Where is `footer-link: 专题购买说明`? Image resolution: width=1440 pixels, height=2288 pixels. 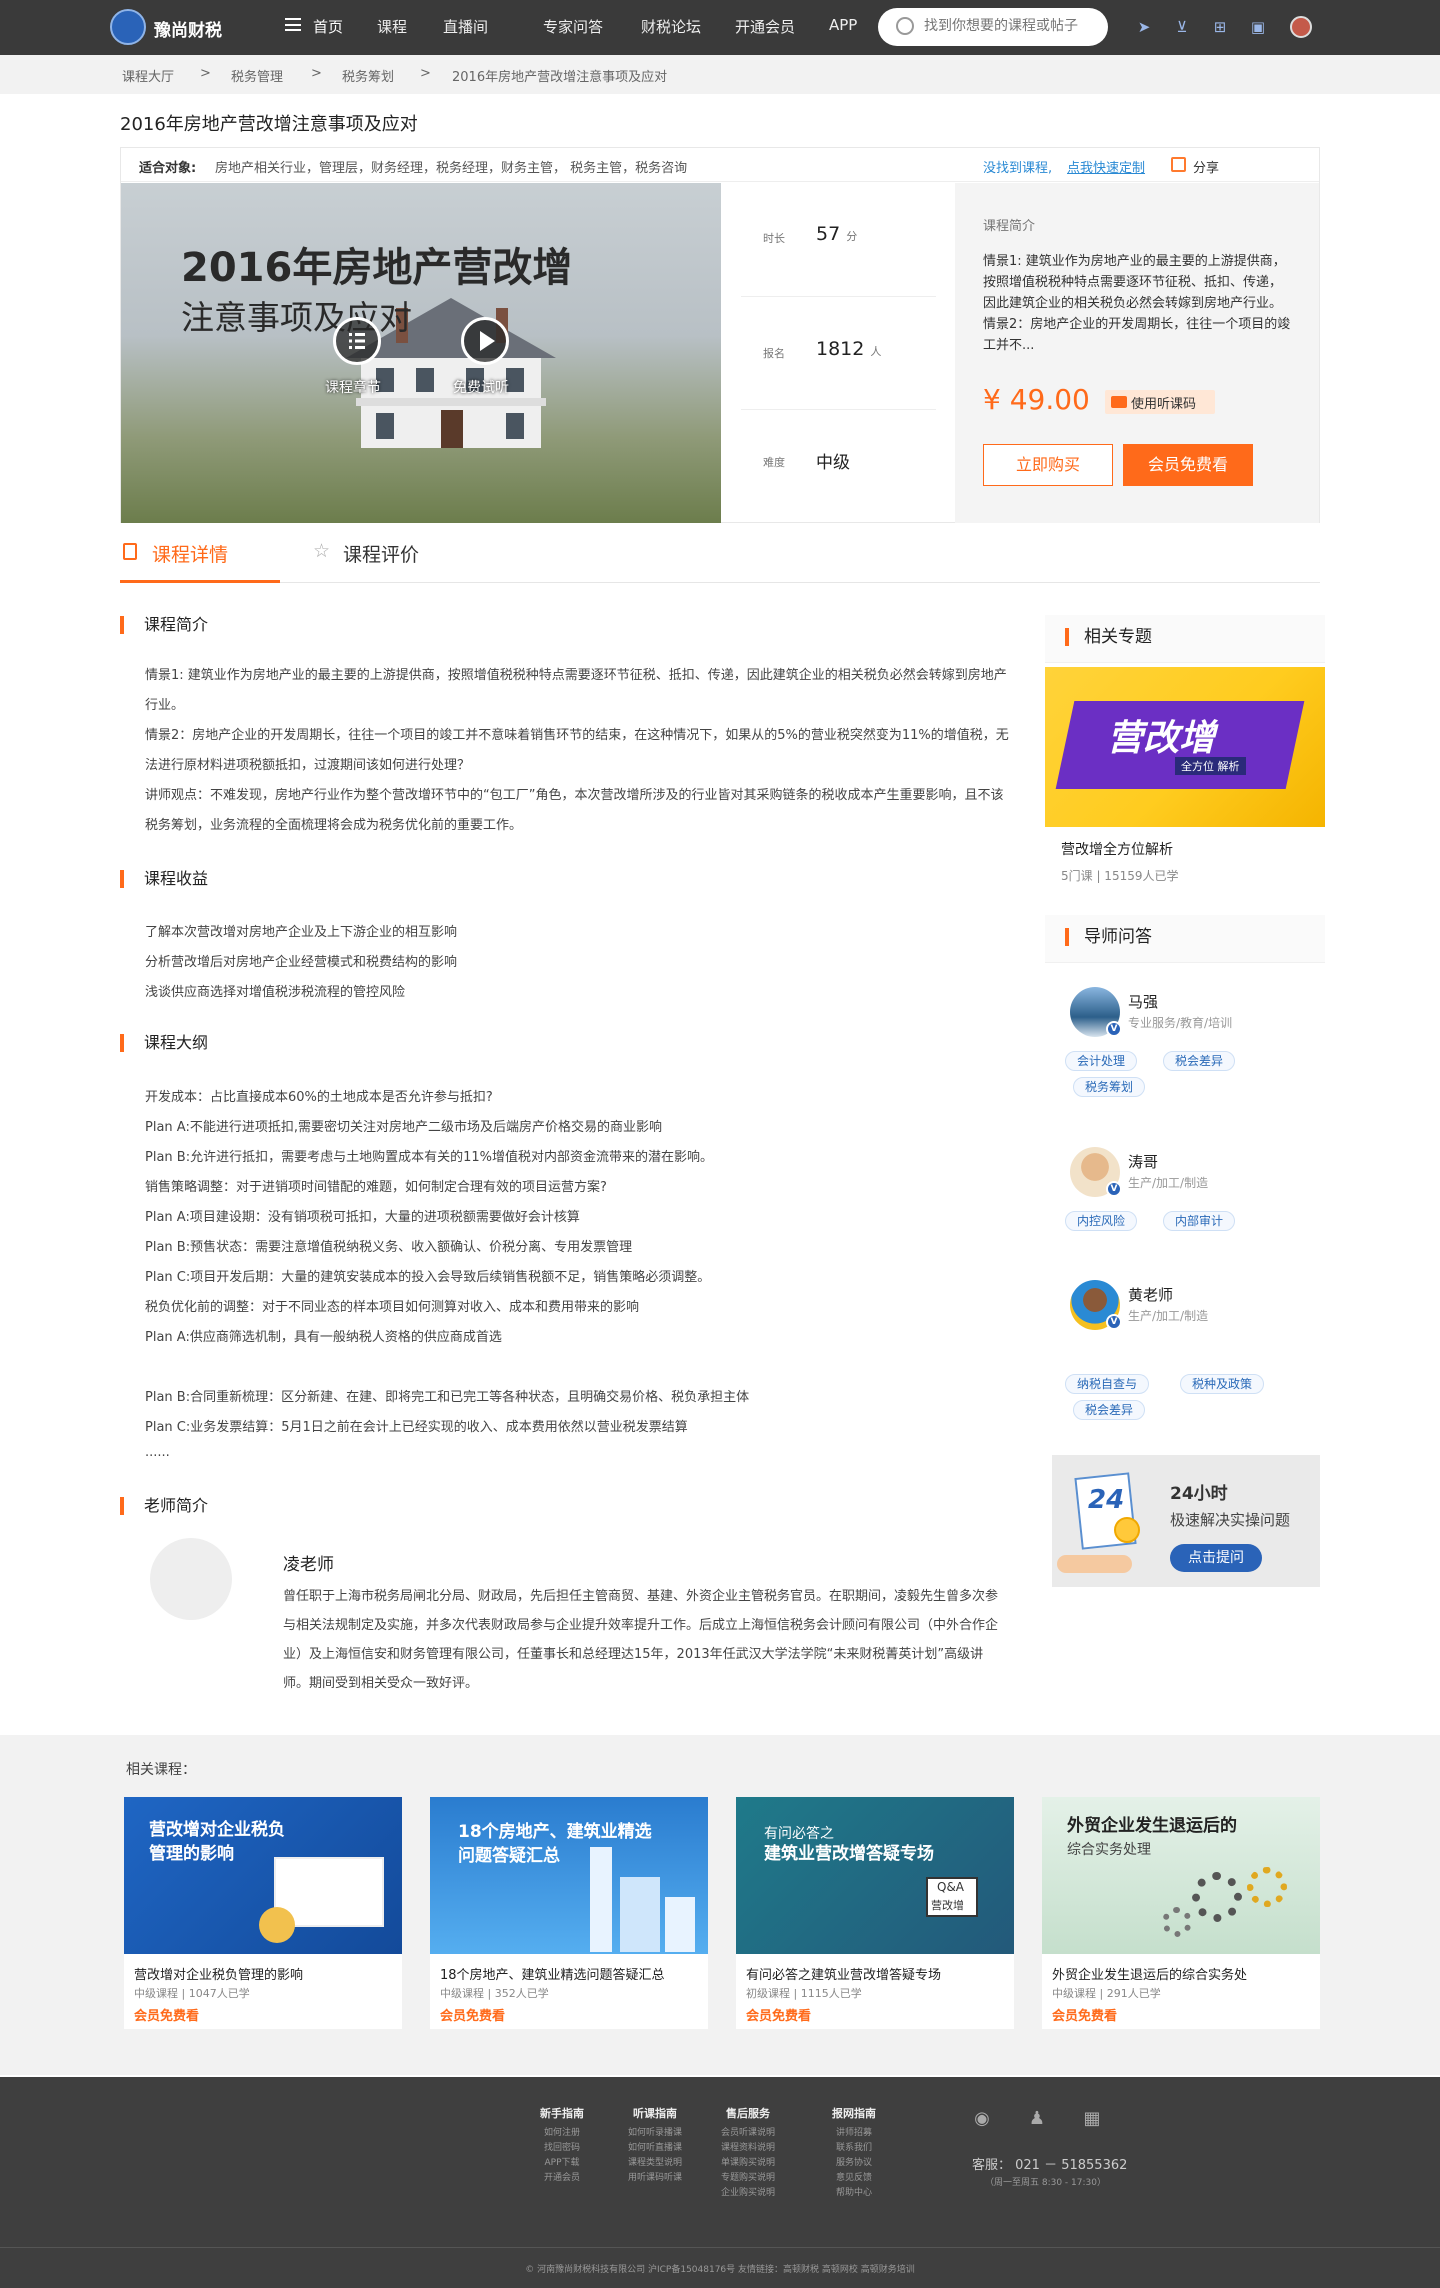 footer-link: 专题购买说明 is located at coordinates (748, 2178).